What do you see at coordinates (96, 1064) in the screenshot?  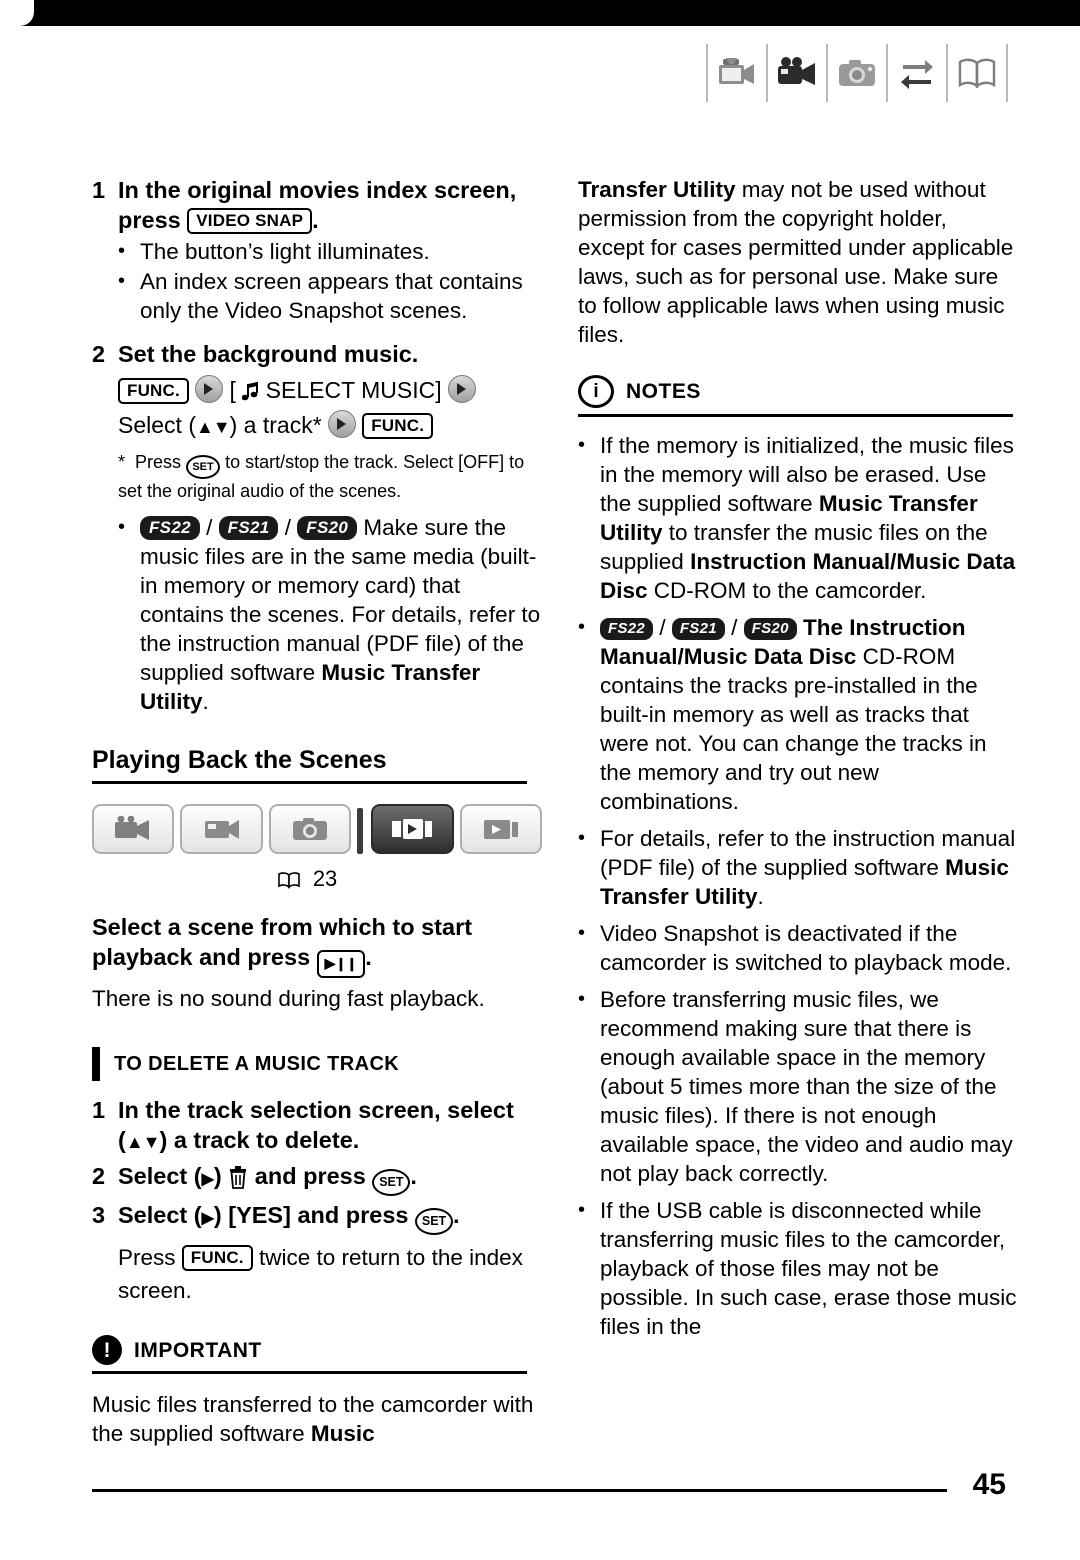 I see `subhead-bar` at bounding box center [96, 1064].